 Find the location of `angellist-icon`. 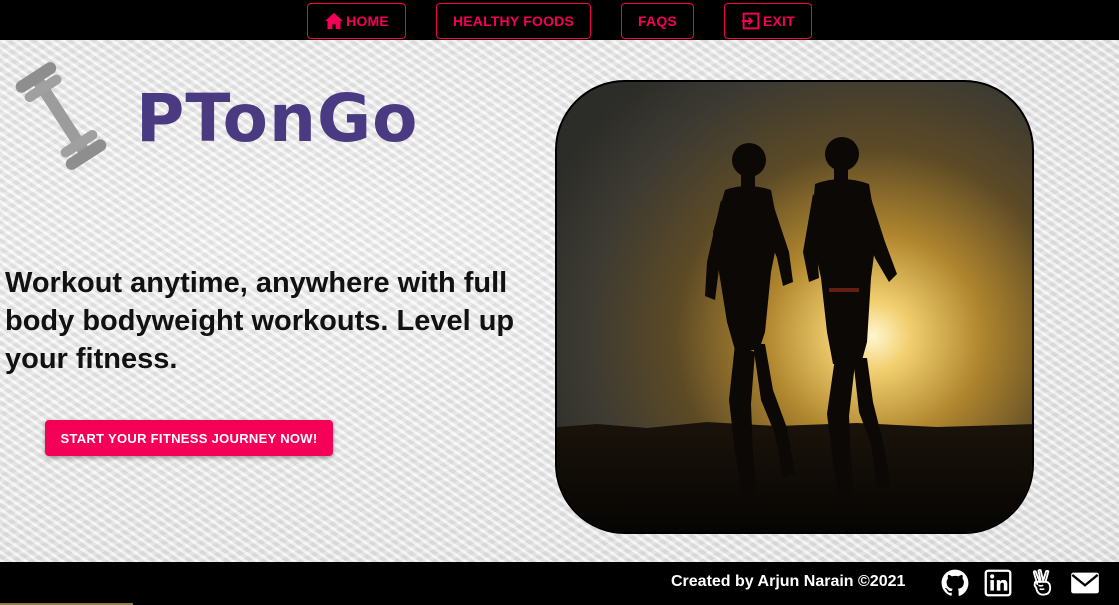

angellist-icon is located at coordinates (1042, 582).